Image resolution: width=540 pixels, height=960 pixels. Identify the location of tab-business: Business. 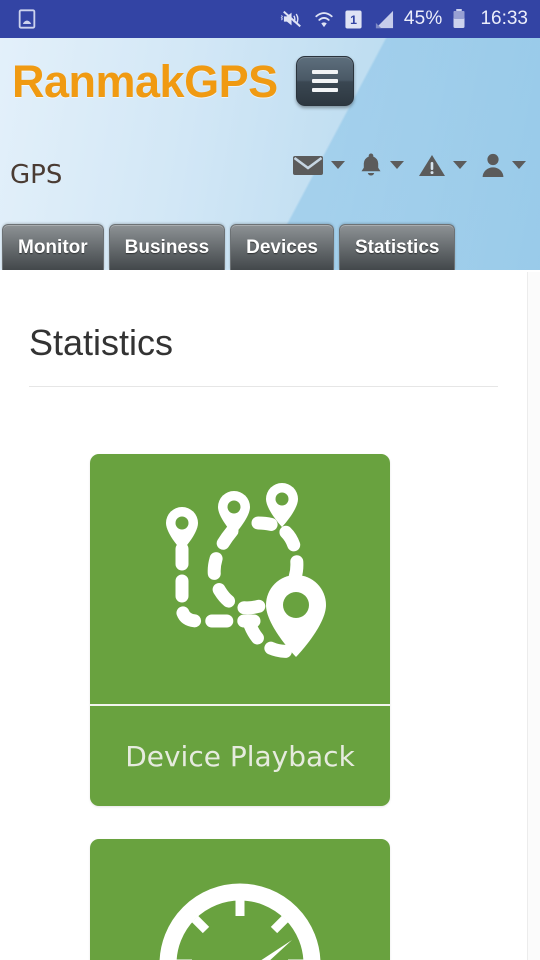
(167, 247).